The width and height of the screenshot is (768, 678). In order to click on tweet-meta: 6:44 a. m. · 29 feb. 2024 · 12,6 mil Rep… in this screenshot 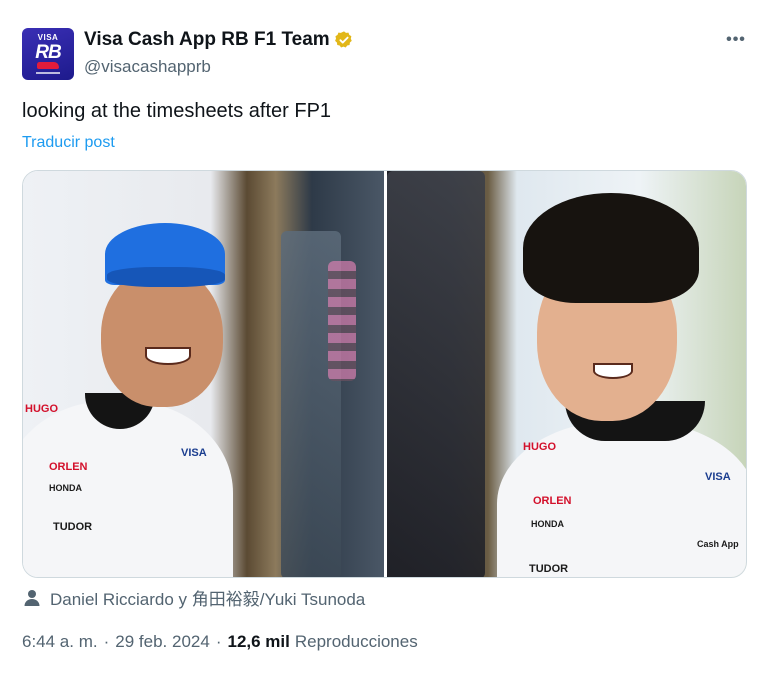, I will do `click(220, 642)`.